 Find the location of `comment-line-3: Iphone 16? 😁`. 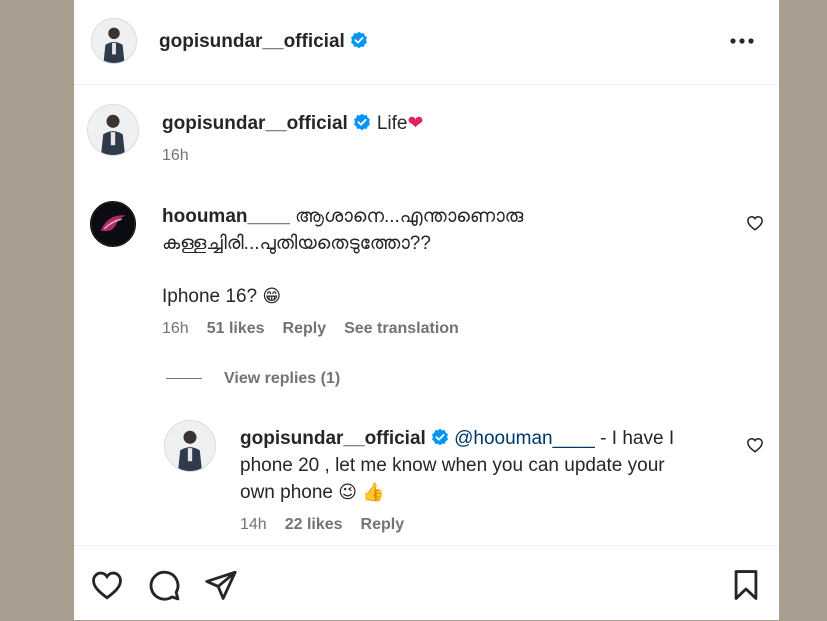

comment-line-3: Iphone 16? 😁 is located at coordinates (442, 296).